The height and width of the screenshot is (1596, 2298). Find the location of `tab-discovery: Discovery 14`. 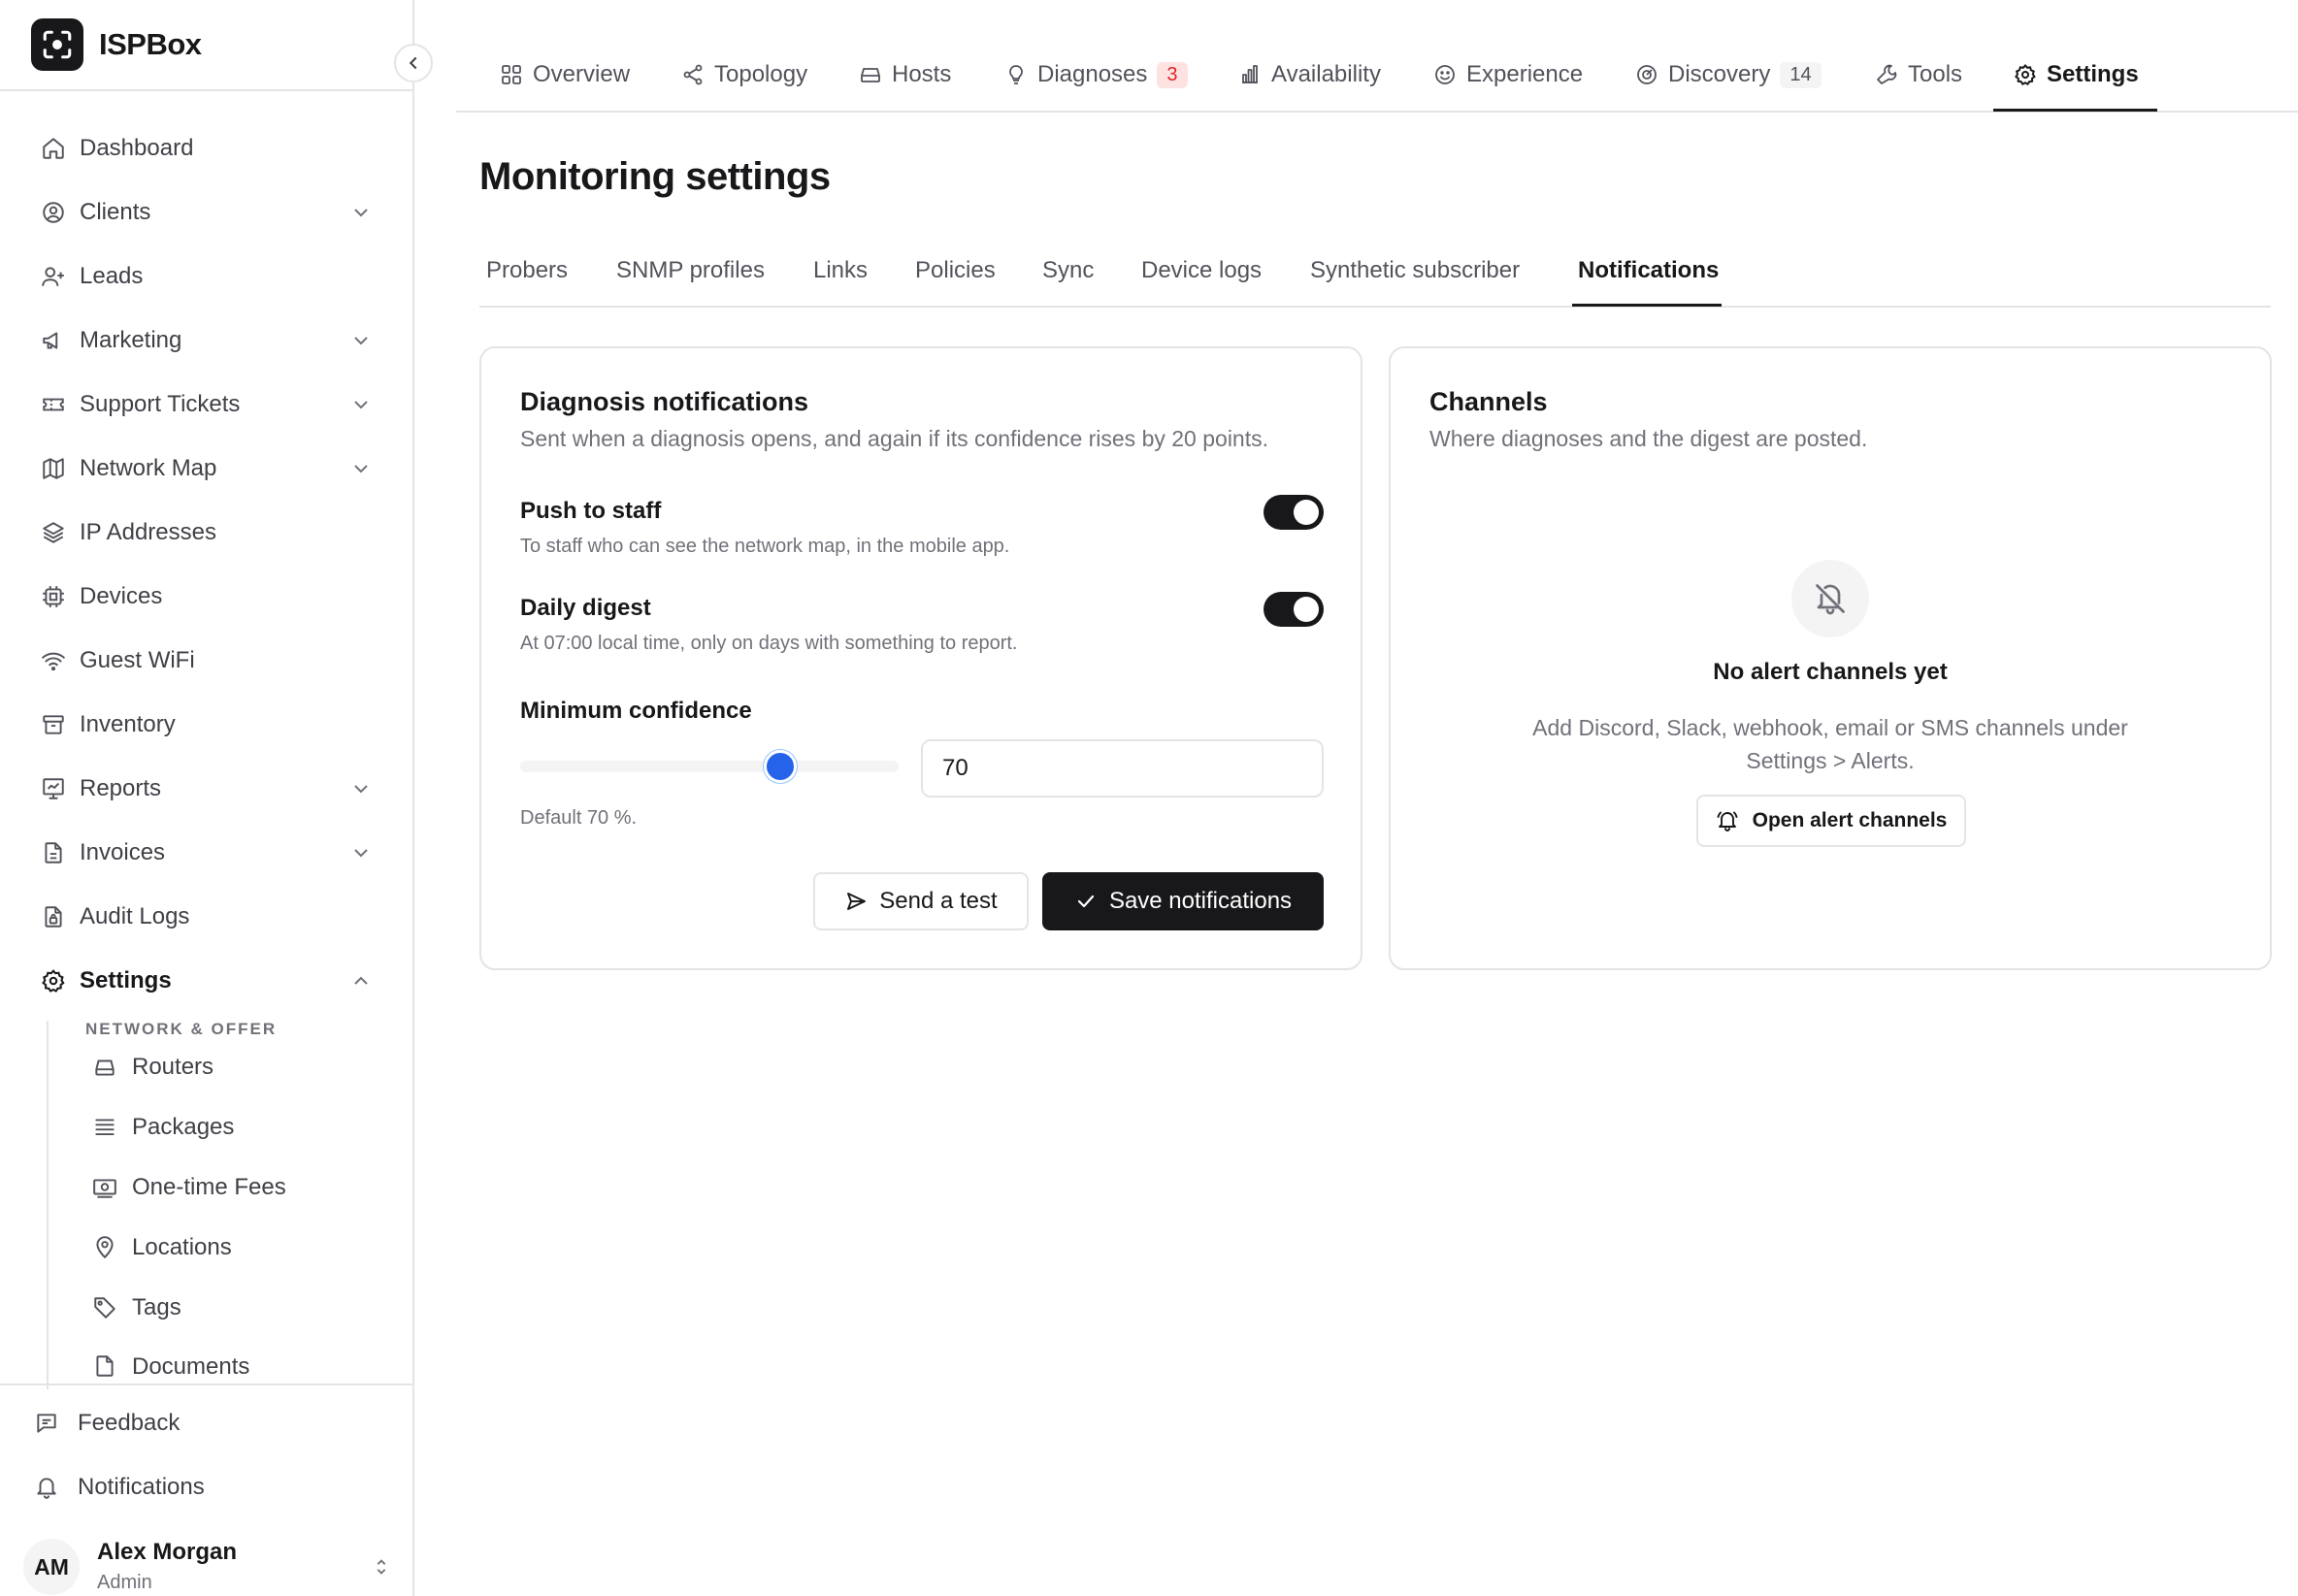

tab-discovery: Discovery 14 is located at coordinates (1728, 74).